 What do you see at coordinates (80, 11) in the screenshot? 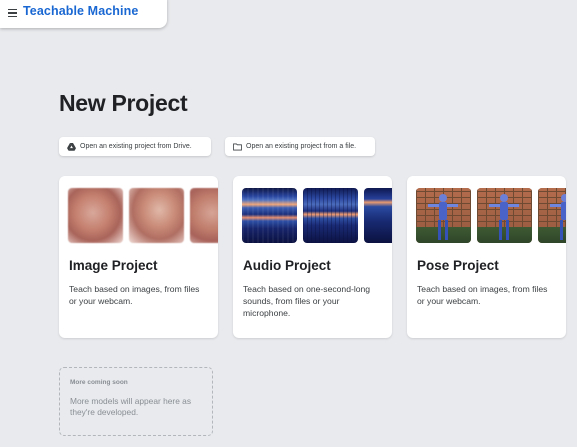
I see `app-title: Teachable Machine` at bounding box center [80, 11].